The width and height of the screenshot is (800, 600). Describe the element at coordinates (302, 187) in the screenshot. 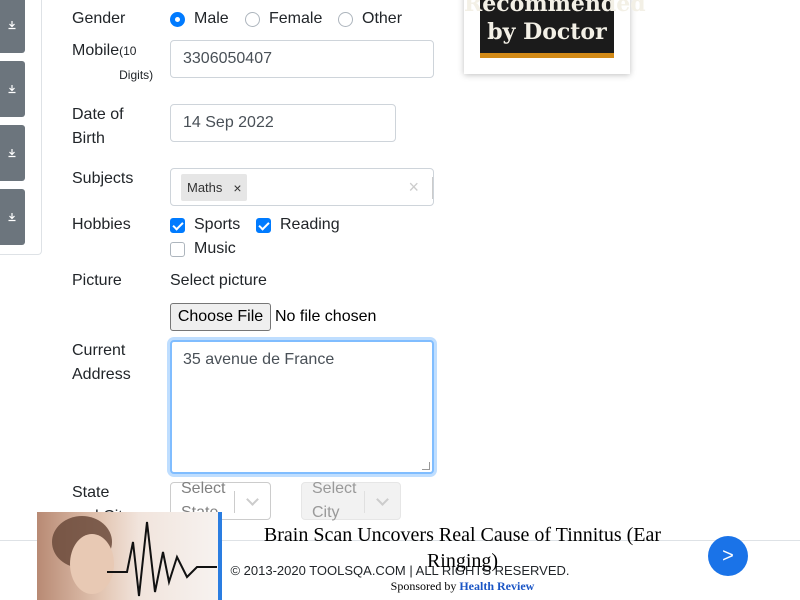

I see `subjects-input: Maths × ×` at that location.